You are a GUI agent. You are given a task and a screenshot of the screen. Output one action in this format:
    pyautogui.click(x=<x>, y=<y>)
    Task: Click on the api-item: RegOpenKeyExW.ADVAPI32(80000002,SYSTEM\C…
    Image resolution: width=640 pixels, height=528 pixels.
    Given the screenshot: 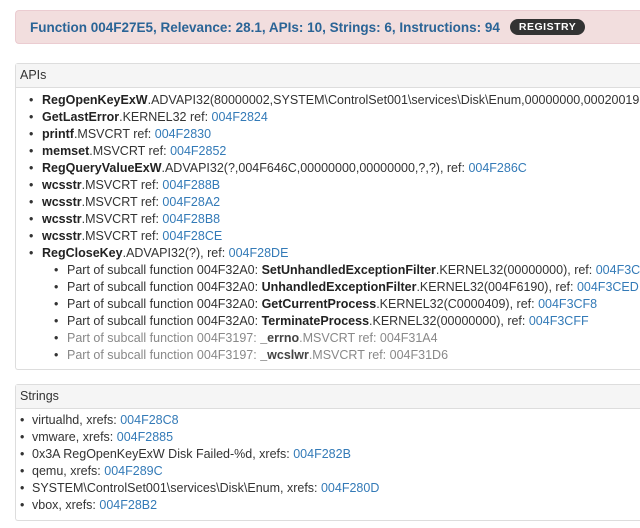 What is the action you would take?
    pyautogui.click(x=334, y=100)
    